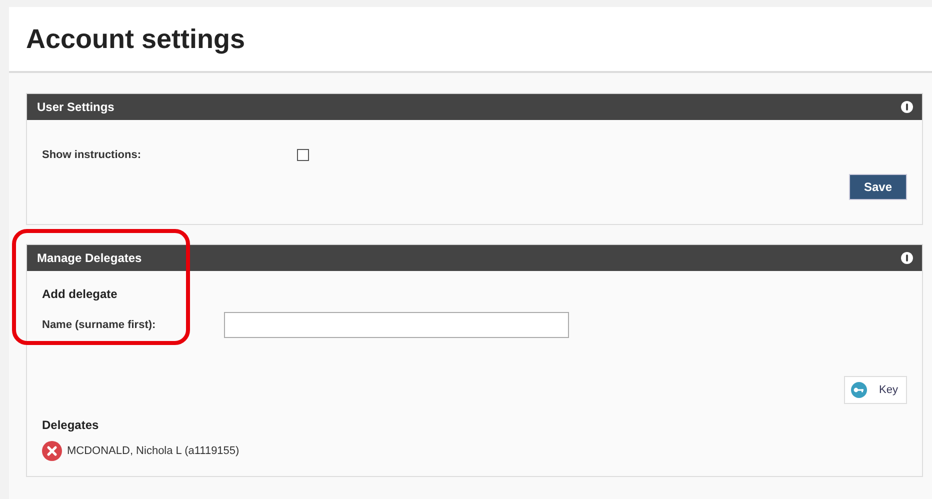  What do you see at coordinates (99, 325) in the screenshot?
I see `field-label: Name (surname first):` at bounding box center [99, 325].